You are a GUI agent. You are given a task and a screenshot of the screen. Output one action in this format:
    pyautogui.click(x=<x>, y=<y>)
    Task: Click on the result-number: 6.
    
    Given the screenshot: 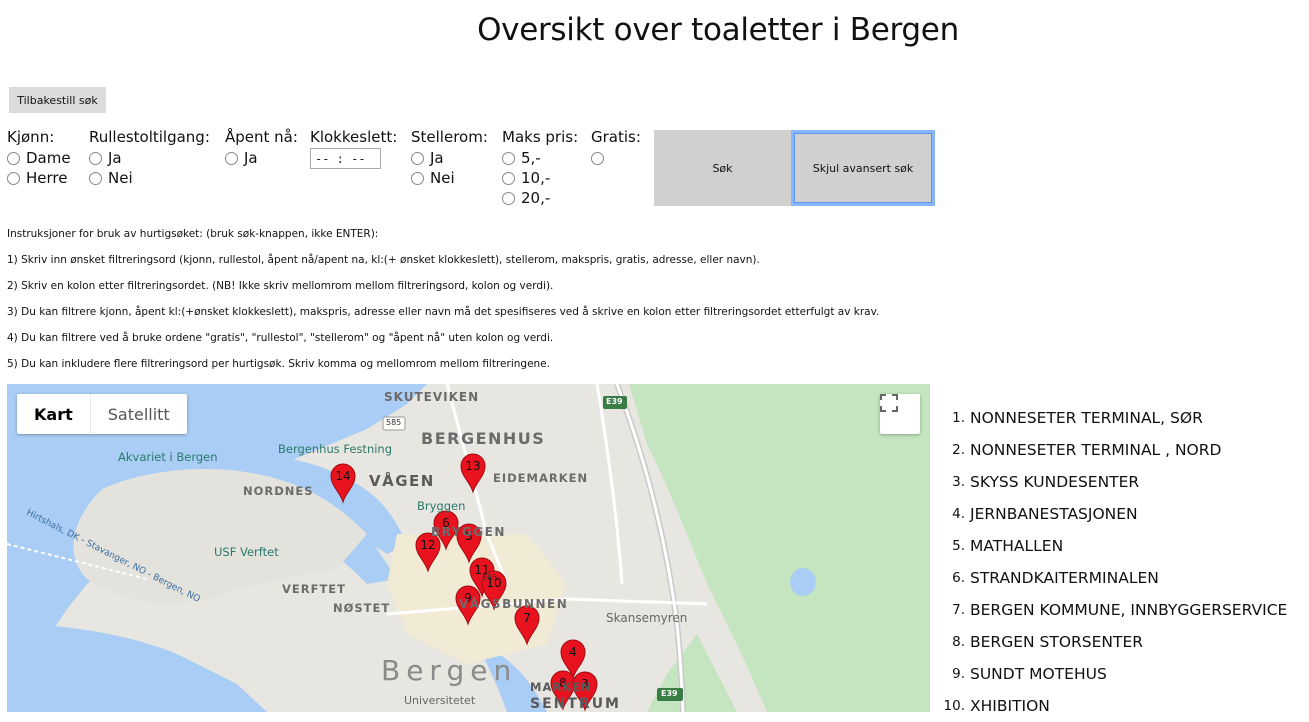 What is the action you would take?
    pyautogui.click(x=958, y=578)
    